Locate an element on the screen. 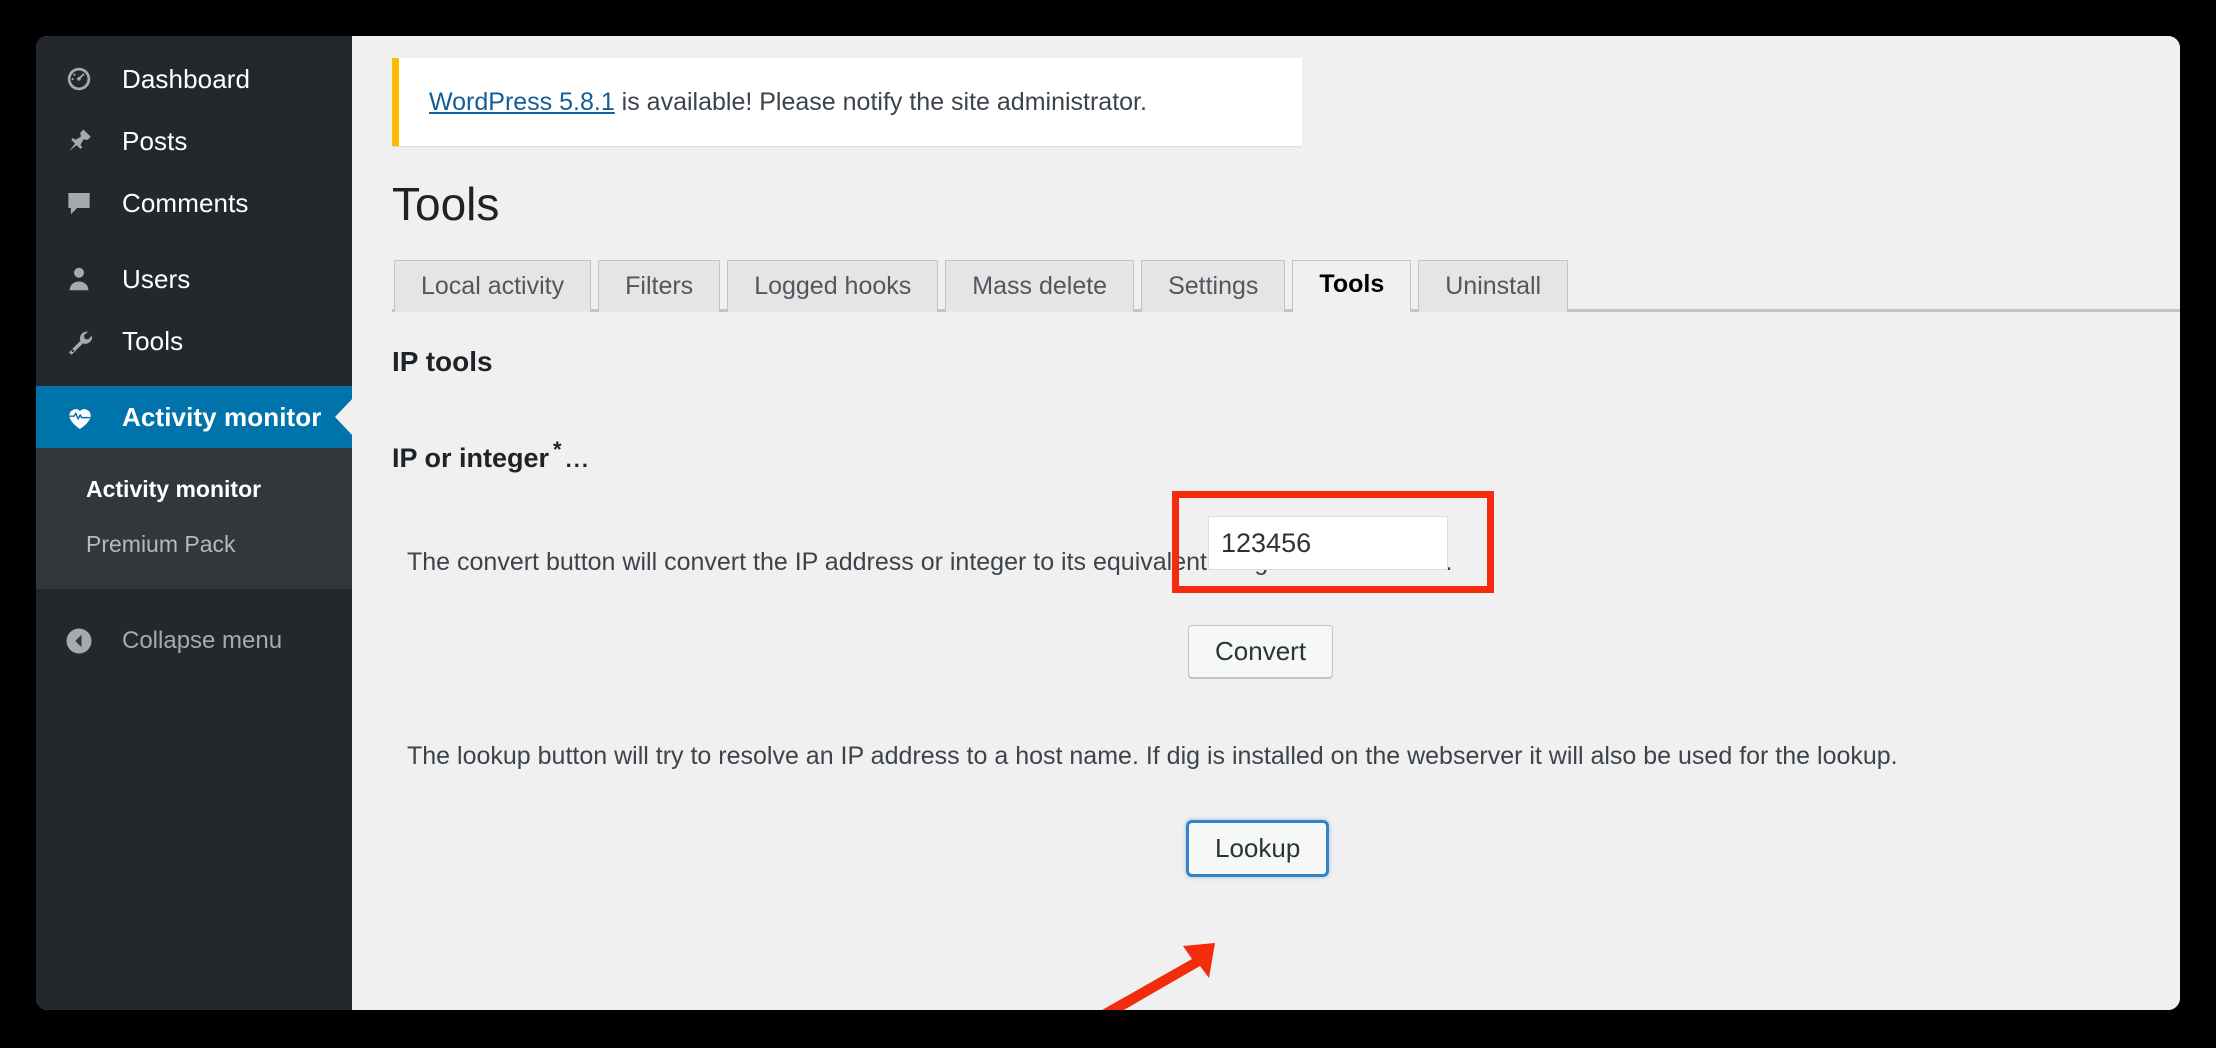 This screenshot has width=2216, height=1048. collapse-menu-label: Collapse menu is located at coordinates (202, 640).